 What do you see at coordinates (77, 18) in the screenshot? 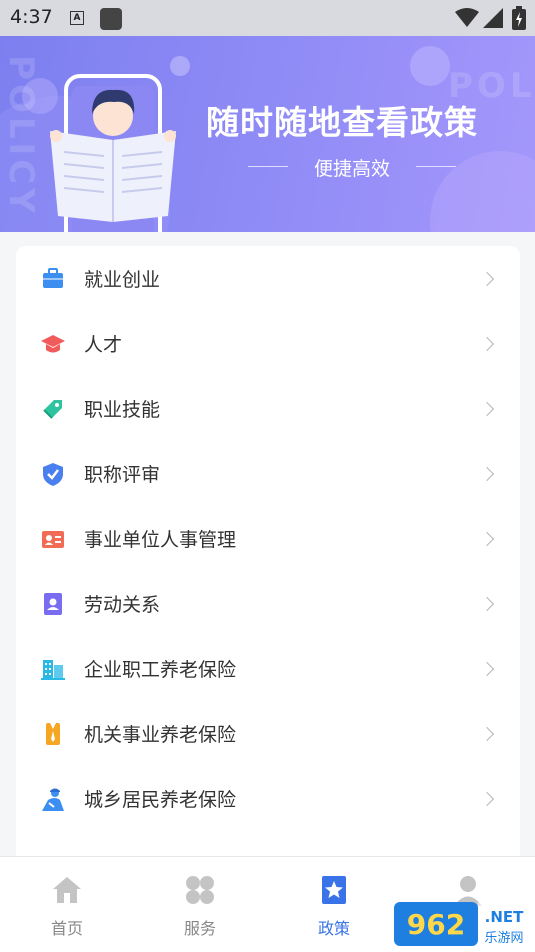
I see `a-notification-icon: A` at bounding box center [77, 18].